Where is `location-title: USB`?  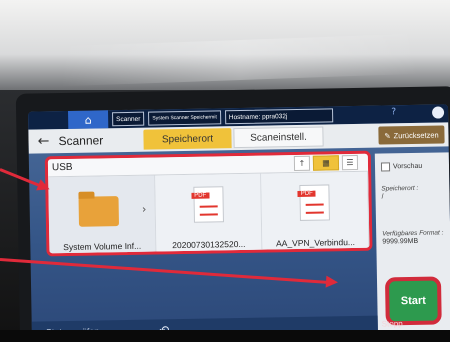
location-title: USB is located at coordinates (62, 167).